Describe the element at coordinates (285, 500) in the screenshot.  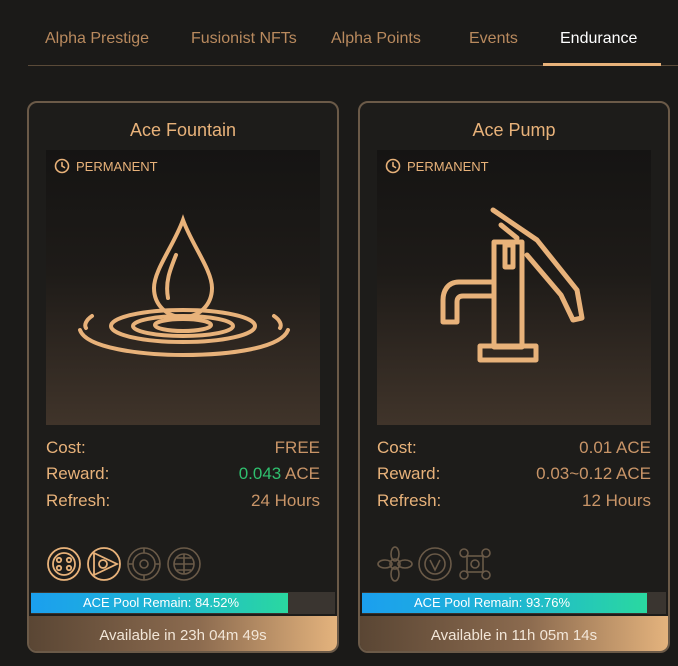
I see `refresh-value: 24 Hours` at that location.